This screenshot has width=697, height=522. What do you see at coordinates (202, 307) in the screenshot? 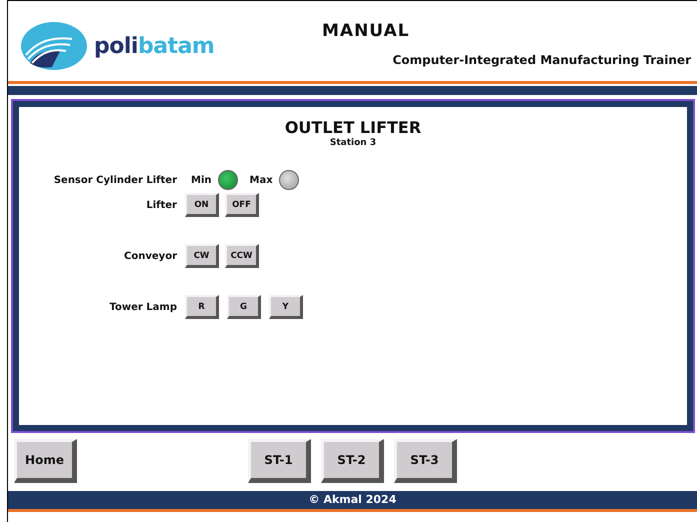
I see `control-button: R` at bounding box center [202, 307].